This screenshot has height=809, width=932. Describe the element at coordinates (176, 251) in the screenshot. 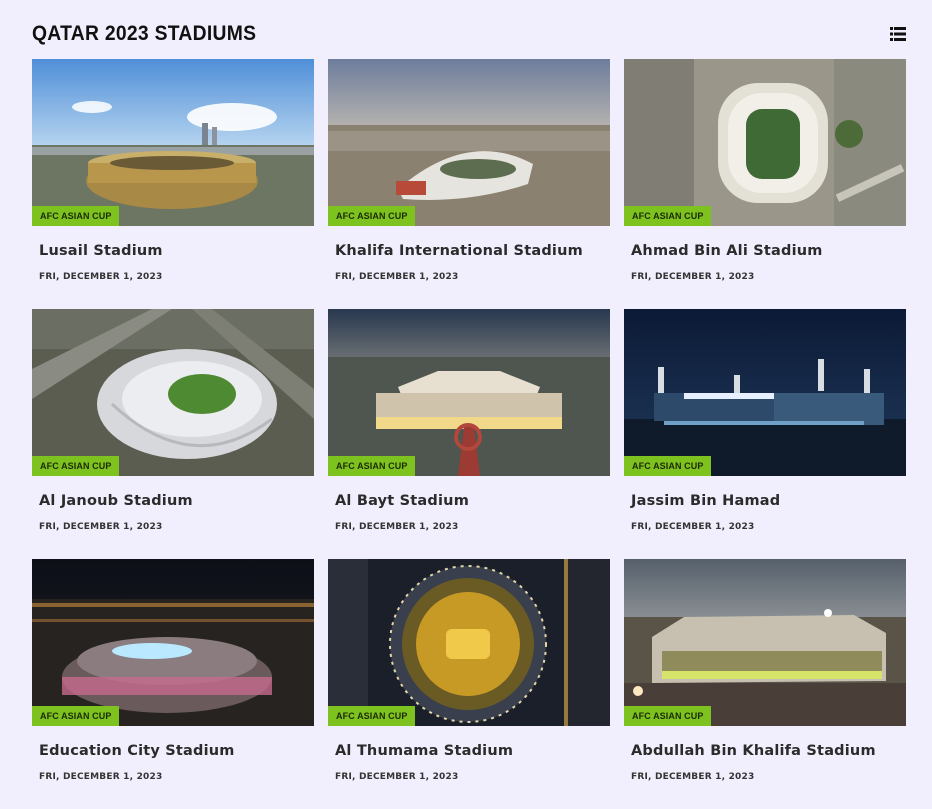

I see `stadium-name: Lusail Stadium` at that location.